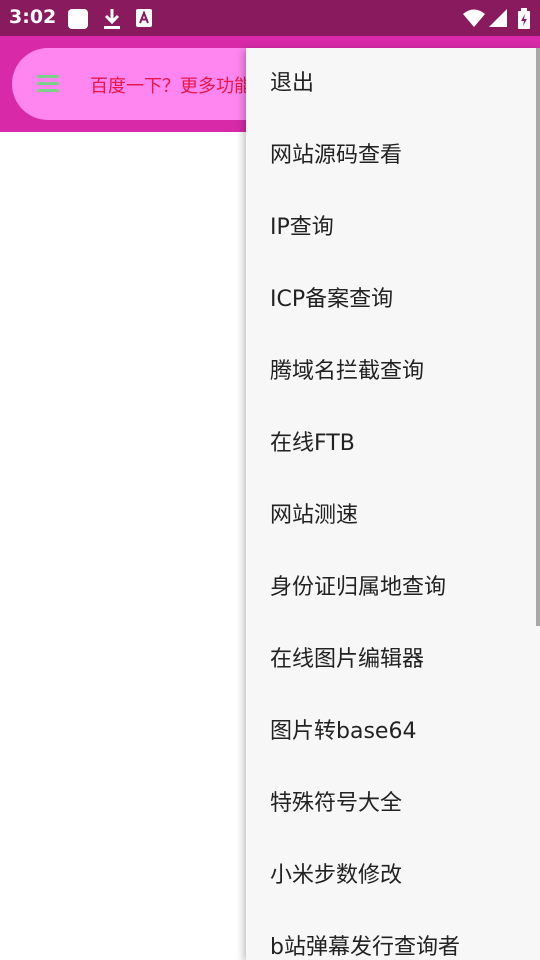 Image resolution: width=540 pixels, height=960 pixels. What do you see at coordinates (393, 804) in the screenshot?
I see `menu-item-special-symbols: 特殊符号大全` at bounding box center [393, 804].